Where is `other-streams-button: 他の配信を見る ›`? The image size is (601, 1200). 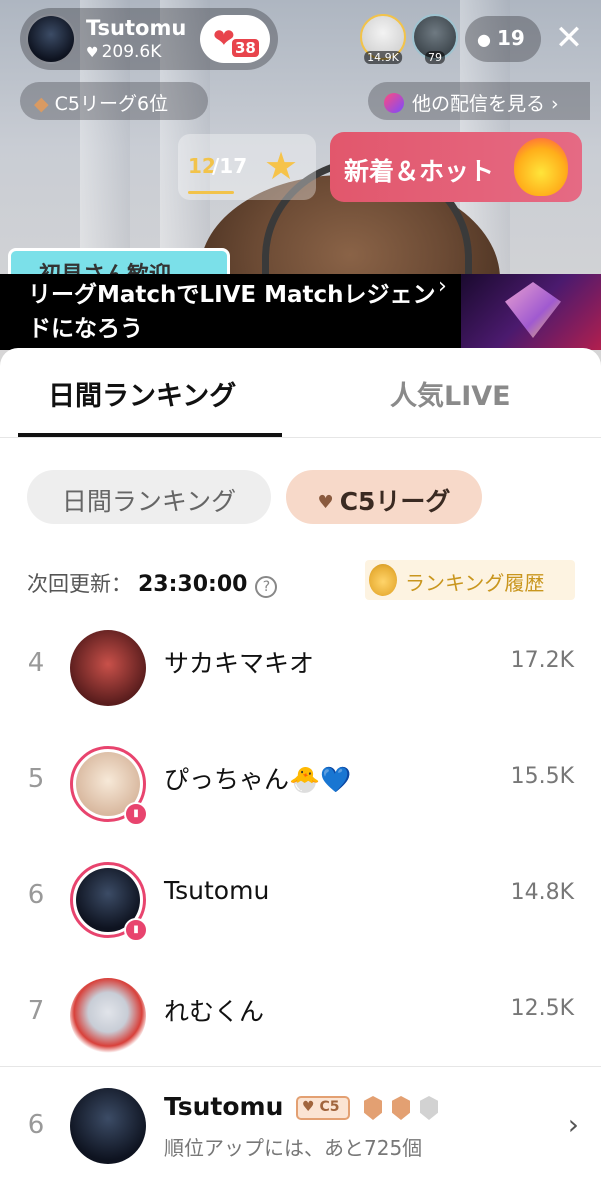
other-streams-button: 他の配信を見る › is located at coordinates (479, 101).